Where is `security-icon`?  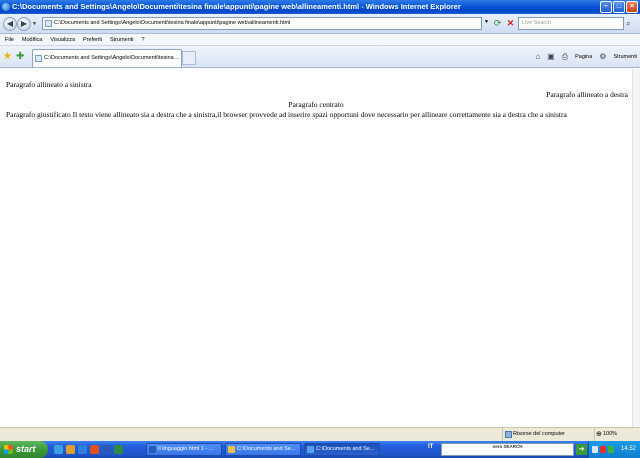
security-icon is located at coordinates (603, 449).